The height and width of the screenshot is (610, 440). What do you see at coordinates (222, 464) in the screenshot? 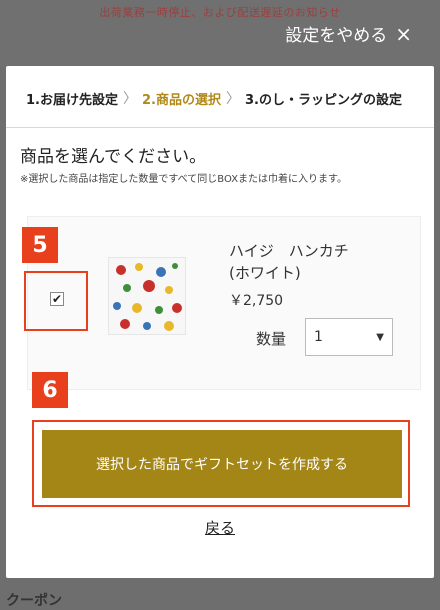
I see `create-gift-set-button: 選択した商品でギフトセットを作成する` at bounding box center [222, 464].